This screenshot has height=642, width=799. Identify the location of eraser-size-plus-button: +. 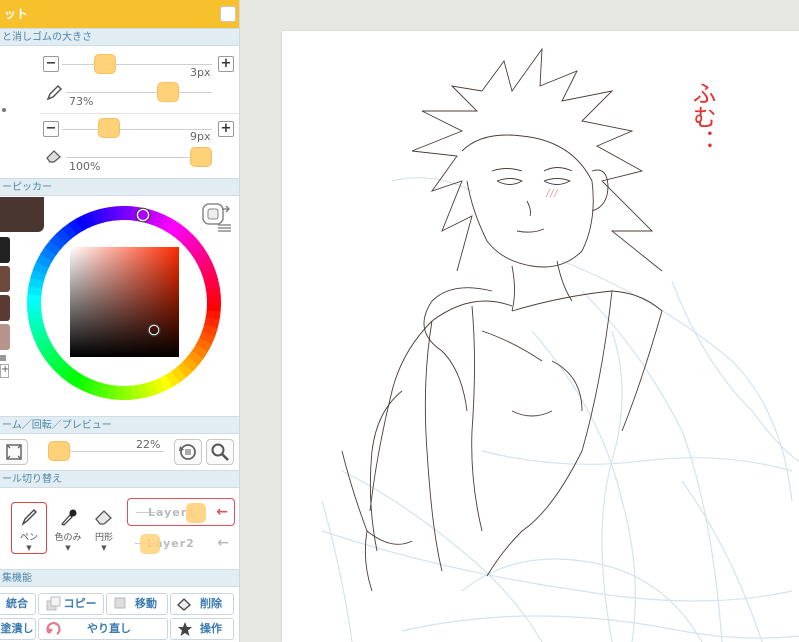
(226, 129).